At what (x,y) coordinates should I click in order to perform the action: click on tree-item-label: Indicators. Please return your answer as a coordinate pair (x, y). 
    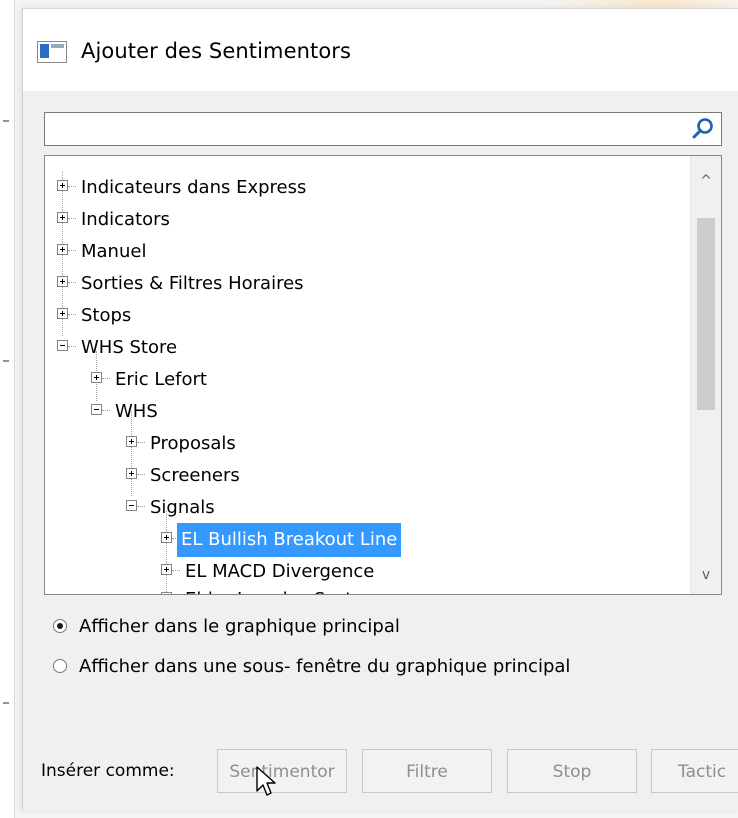
    Looking at the image, I should click on (125, 219).